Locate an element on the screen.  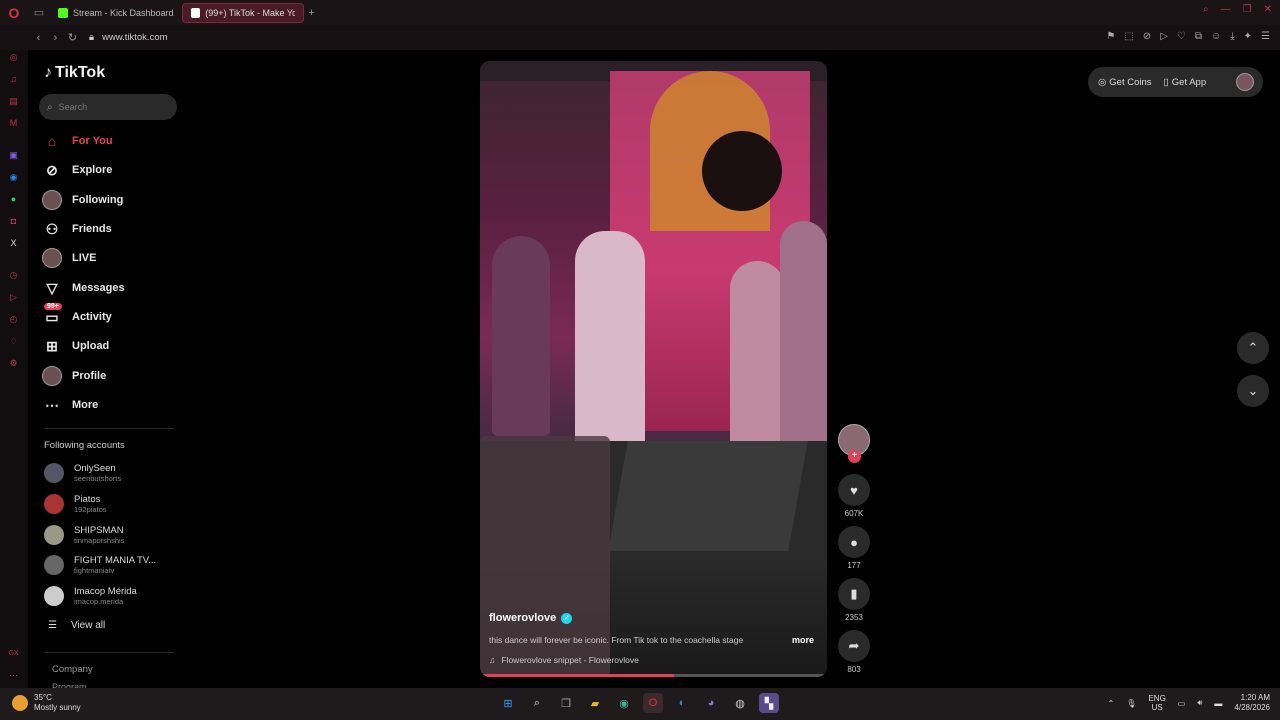
settings-icon: ⚙ is located at coordinates (13, 364).